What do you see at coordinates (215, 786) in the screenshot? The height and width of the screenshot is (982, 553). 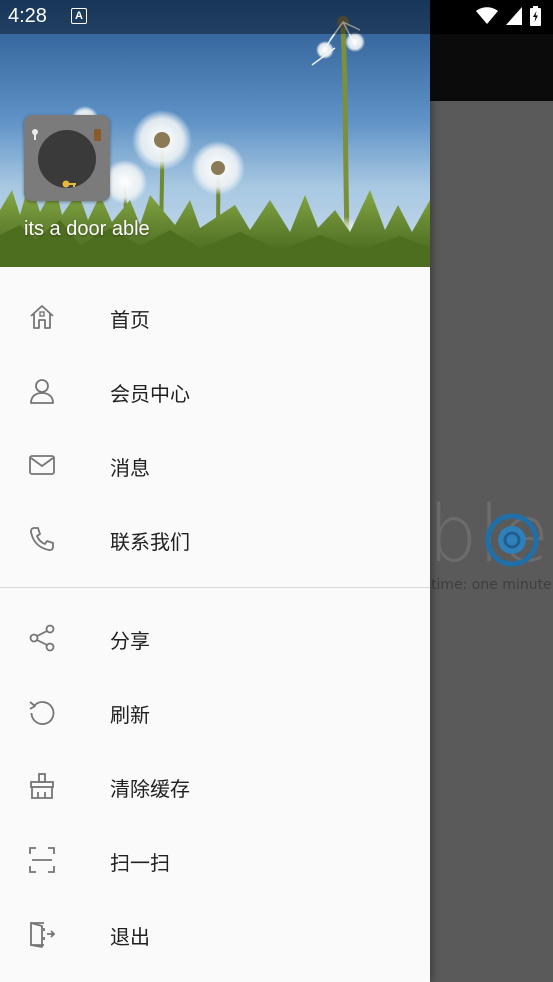 I see `menu-item-clear-cache: 清除缓存` at bounding box center [215, 786].